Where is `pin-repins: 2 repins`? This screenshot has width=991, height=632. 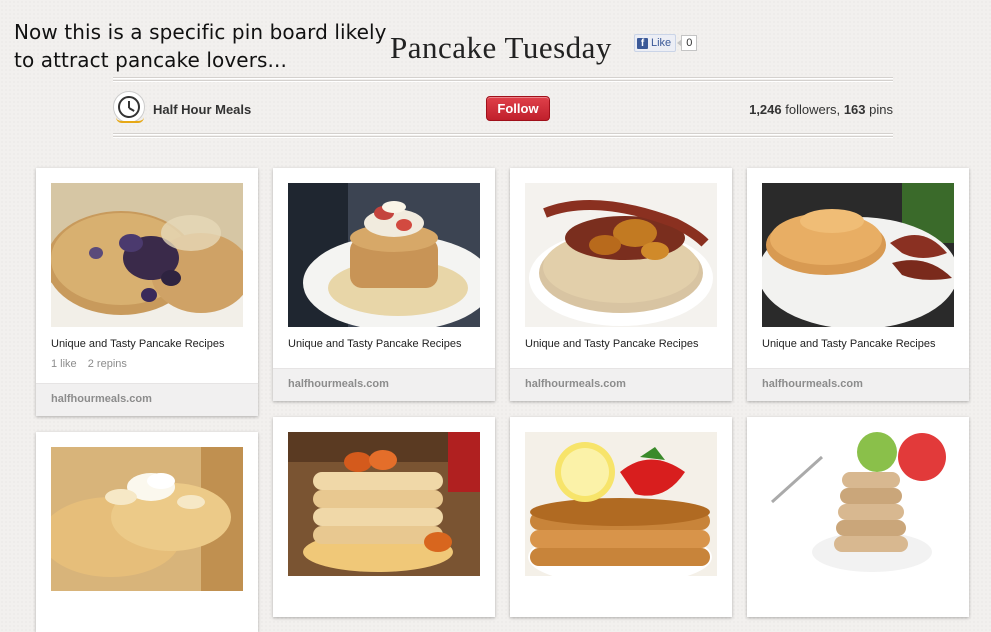 pin-repins: 2 repins is located at coordinates (107, 364).